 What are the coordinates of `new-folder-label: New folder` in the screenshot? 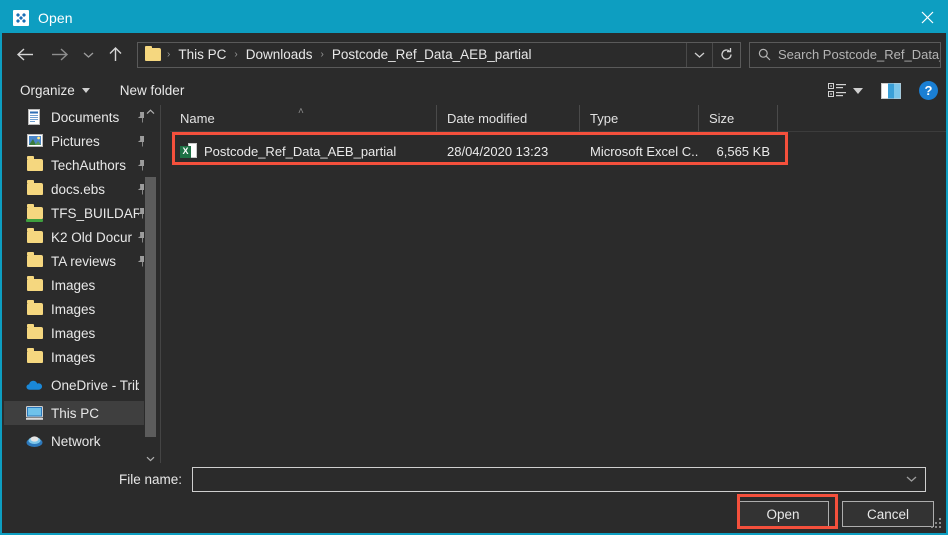 It's located at (152, 90).